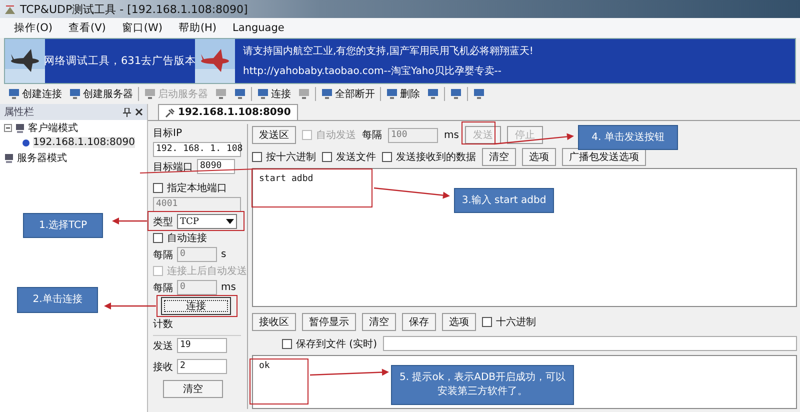 This screenshot has width=800, height=412. Describe the element at coordinates (134, 9) in the screenshot. I see `window-title: TCP&UDP测试工具 - [192.168.1.108:8090]` at that location.